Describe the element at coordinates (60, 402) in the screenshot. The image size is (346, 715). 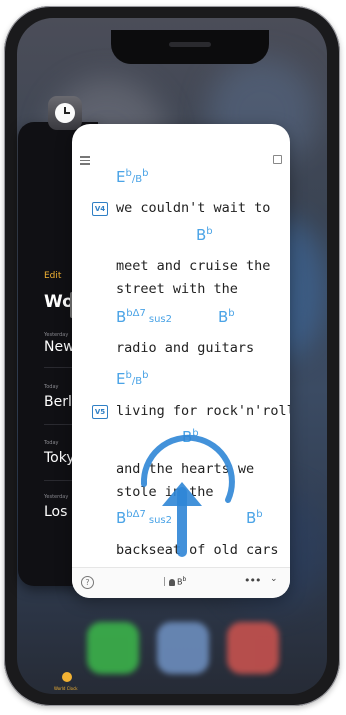
I see `city-name: Berli` at that location.